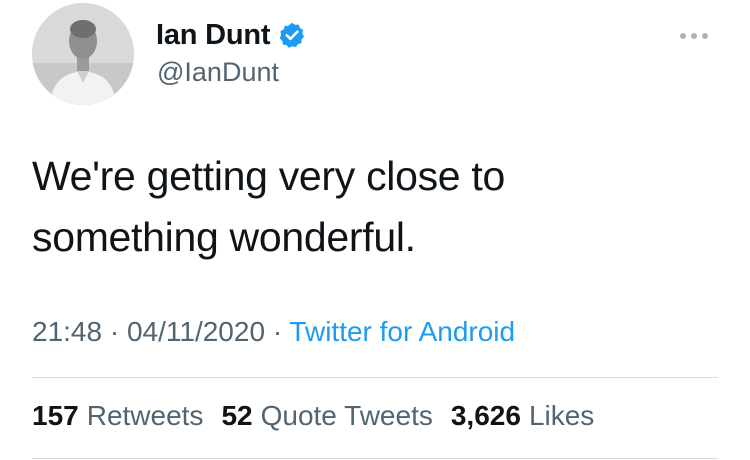 The width and height of the screenshot is (750, 460). I want to click on quote-tweets-label: Quote Tweets, so click(346, 415).